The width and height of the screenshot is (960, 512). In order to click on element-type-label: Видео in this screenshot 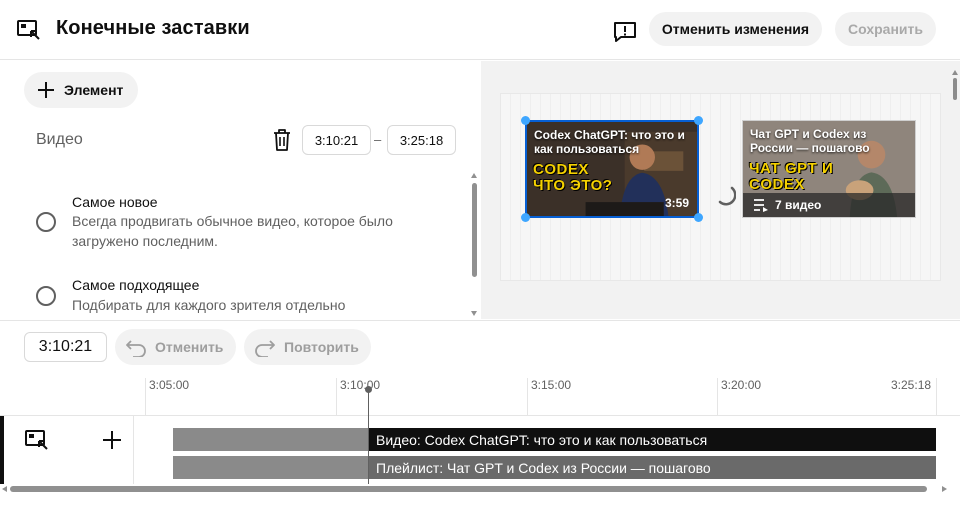, I will do `click(59, 139)`.